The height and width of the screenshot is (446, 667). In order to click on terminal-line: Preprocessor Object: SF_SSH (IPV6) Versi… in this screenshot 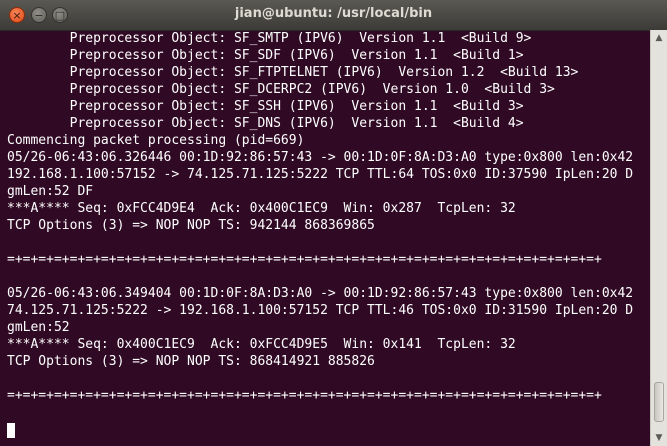, I will do `click(265, 106)`.